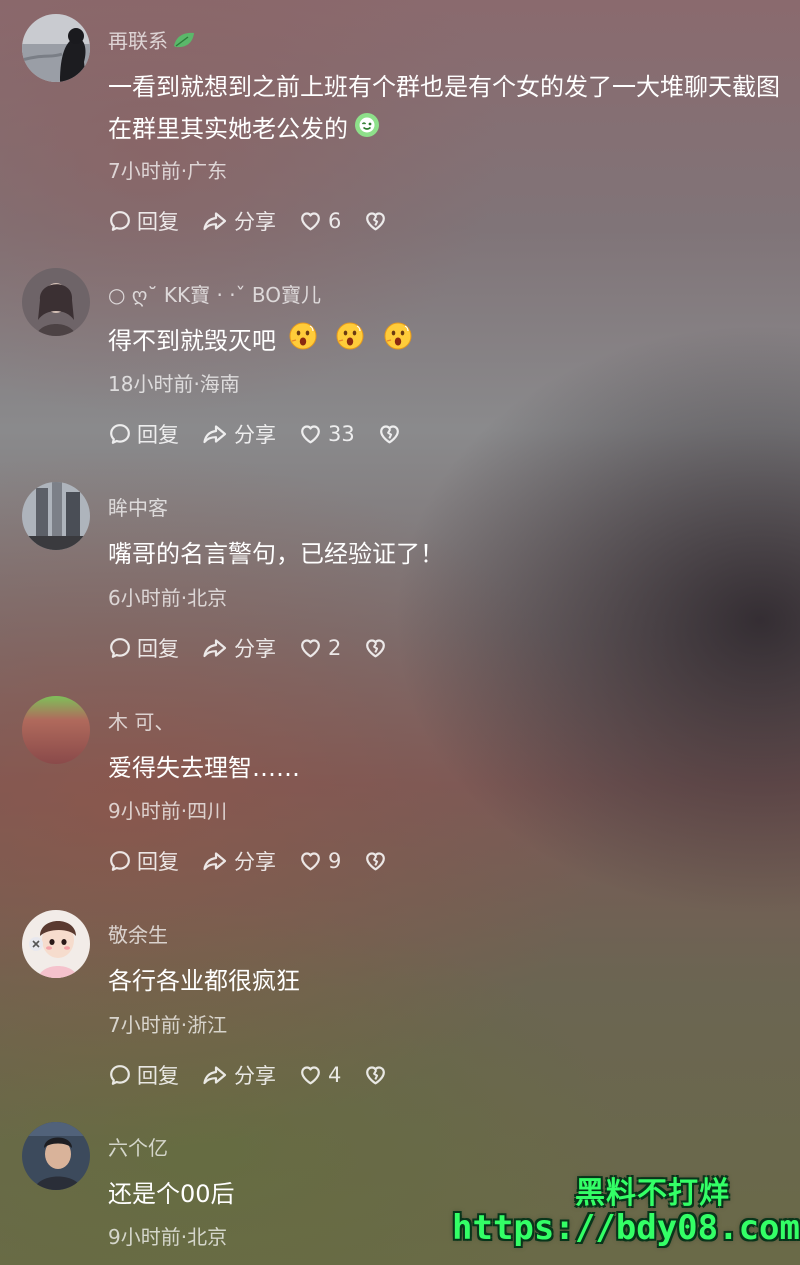 The height and width of the screenshot is (1265, 800). Describe the element at coordinates (184, 42) in the screenshot. I see `leaf-icon` at that location.